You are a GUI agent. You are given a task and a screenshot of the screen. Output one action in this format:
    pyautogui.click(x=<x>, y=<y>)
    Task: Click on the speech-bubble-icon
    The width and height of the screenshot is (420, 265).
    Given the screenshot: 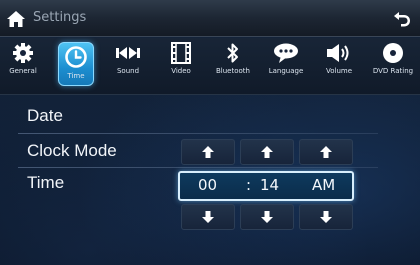 What is the action you would take?
    pyautogui.click(x=286, y=53)
    